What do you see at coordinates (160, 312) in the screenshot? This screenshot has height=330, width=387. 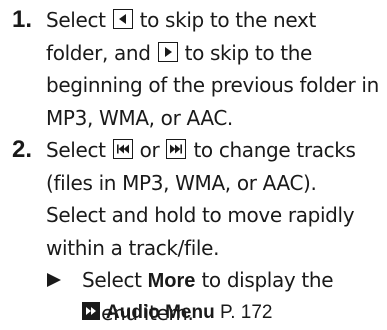 I see `reference-title: Audio Menu` at bounding box center [160, 312].